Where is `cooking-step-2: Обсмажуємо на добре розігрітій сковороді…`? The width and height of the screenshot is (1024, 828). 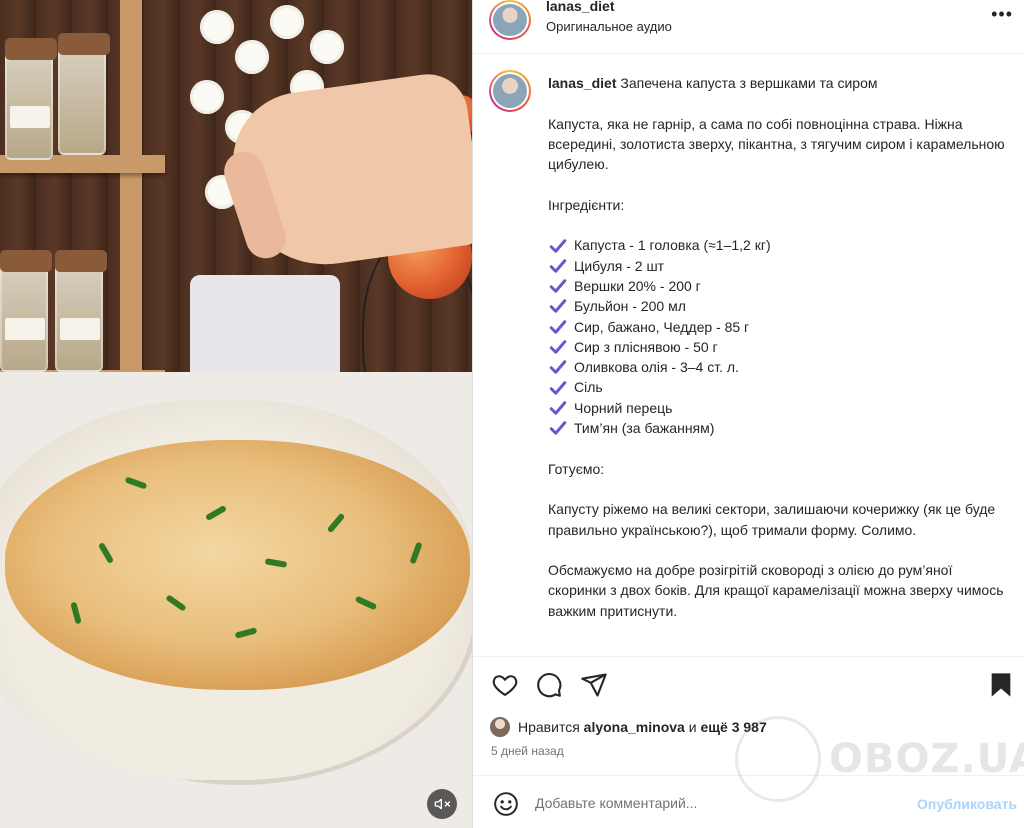
cooking-step-2: Обсмажуємо на добре розігрітій сковороді… is located at coordinates (776, 590).